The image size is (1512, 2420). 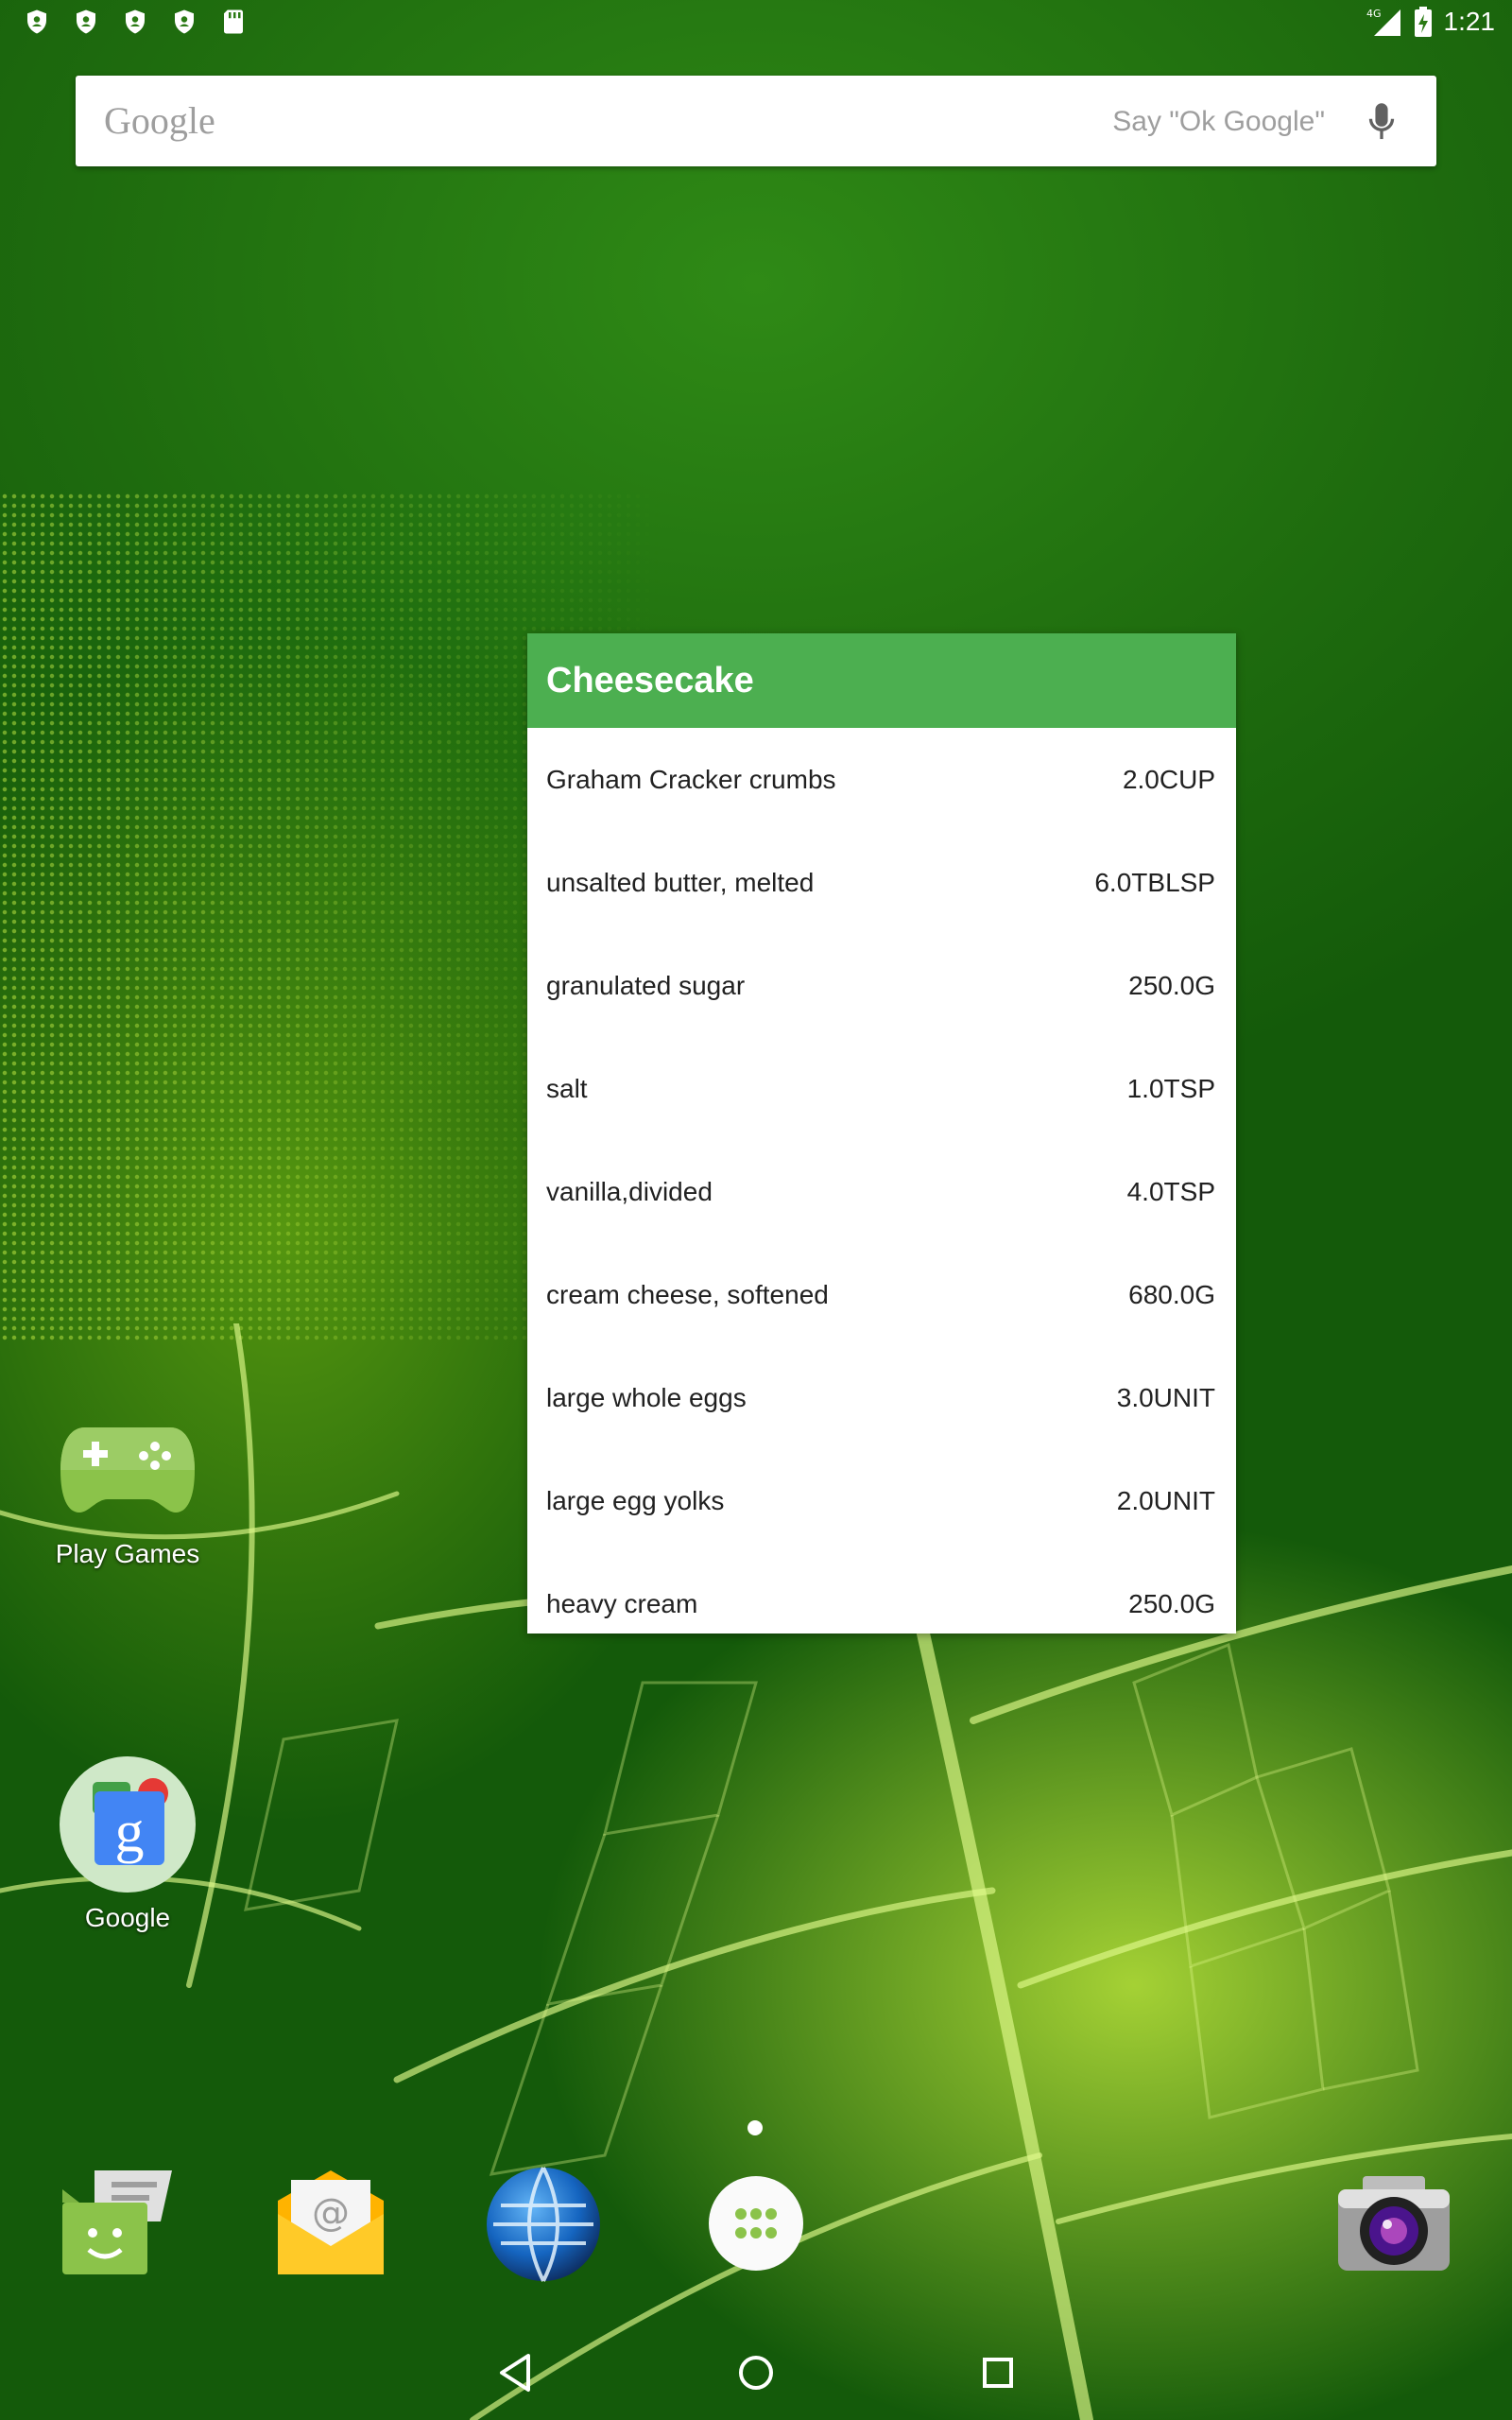 What do you see at coordinates (1170, 1191) in the screenshot?
I see `ingredient-quantity: 4.0TSP` at bounding box center [1170, 1191].